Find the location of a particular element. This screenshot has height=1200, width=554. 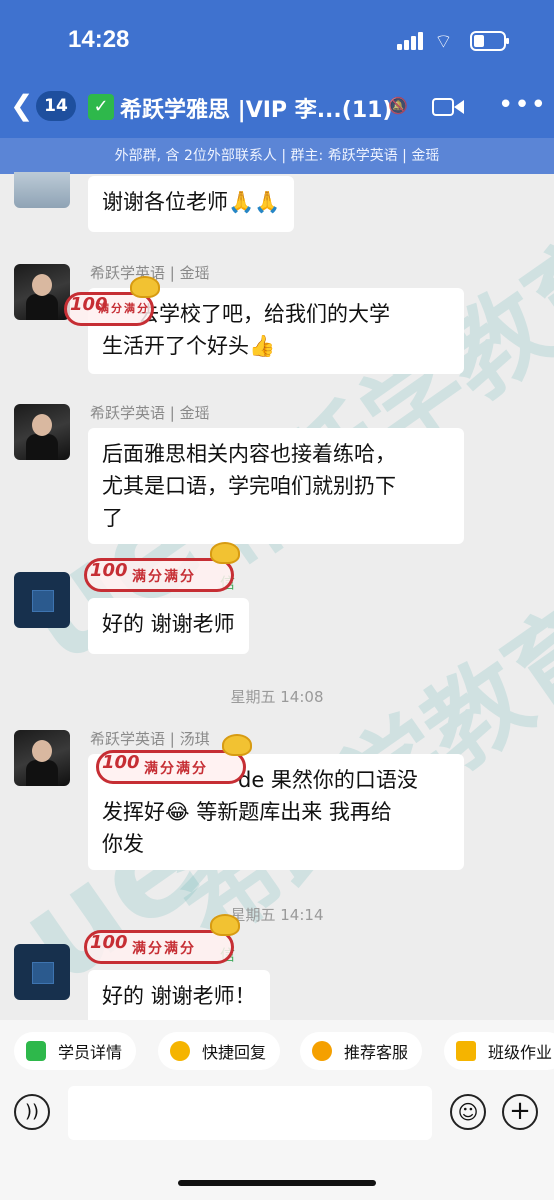

check-icon: ✓ is located at coordinates (101, 107).